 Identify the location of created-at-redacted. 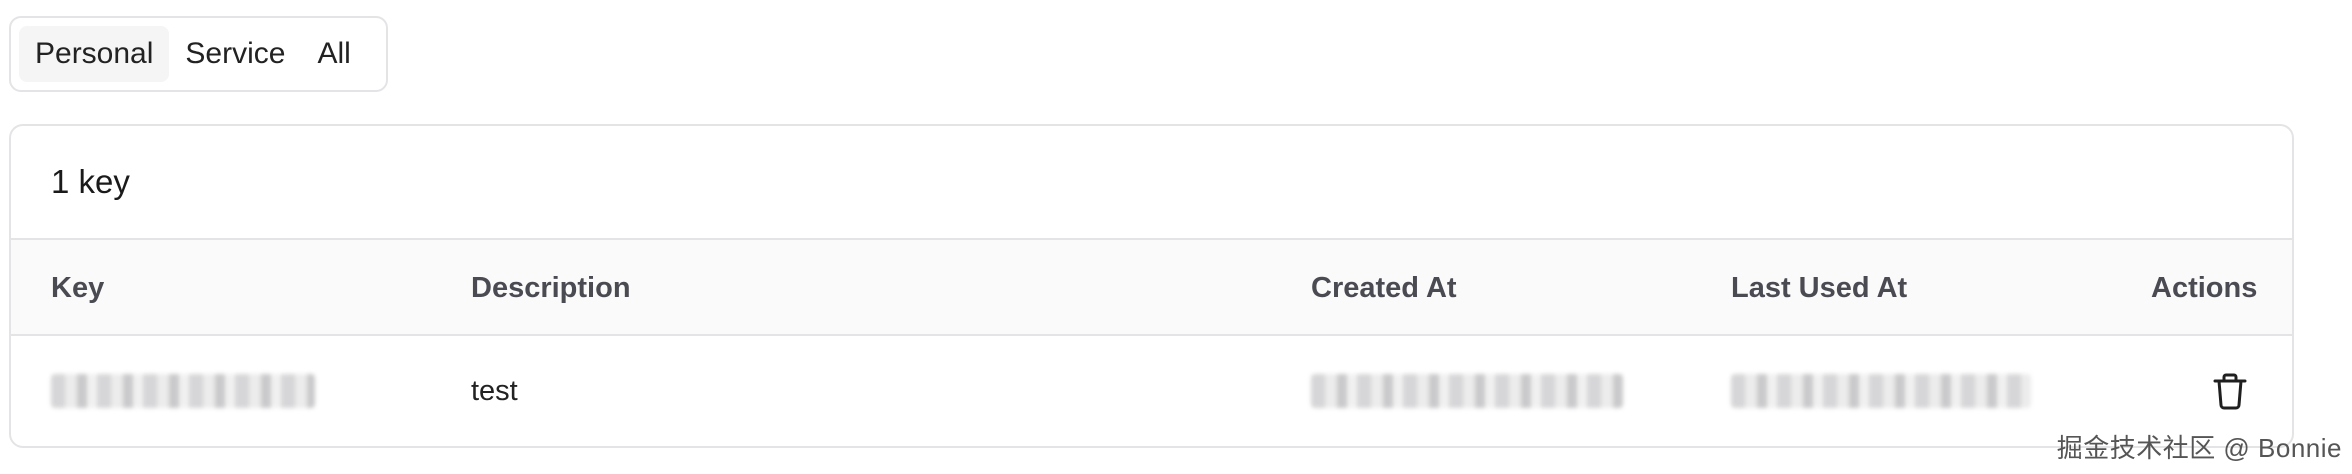
(1467, 391).